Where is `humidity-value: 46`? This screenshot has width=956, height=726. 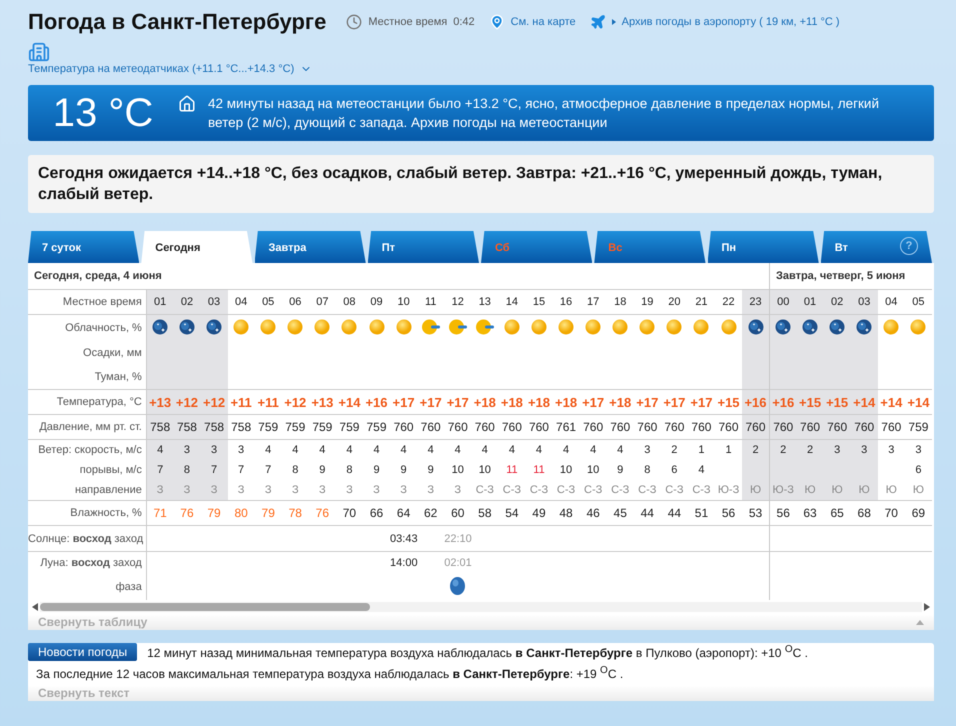
humidity-value: 46 is located at coordinates (593, 513).